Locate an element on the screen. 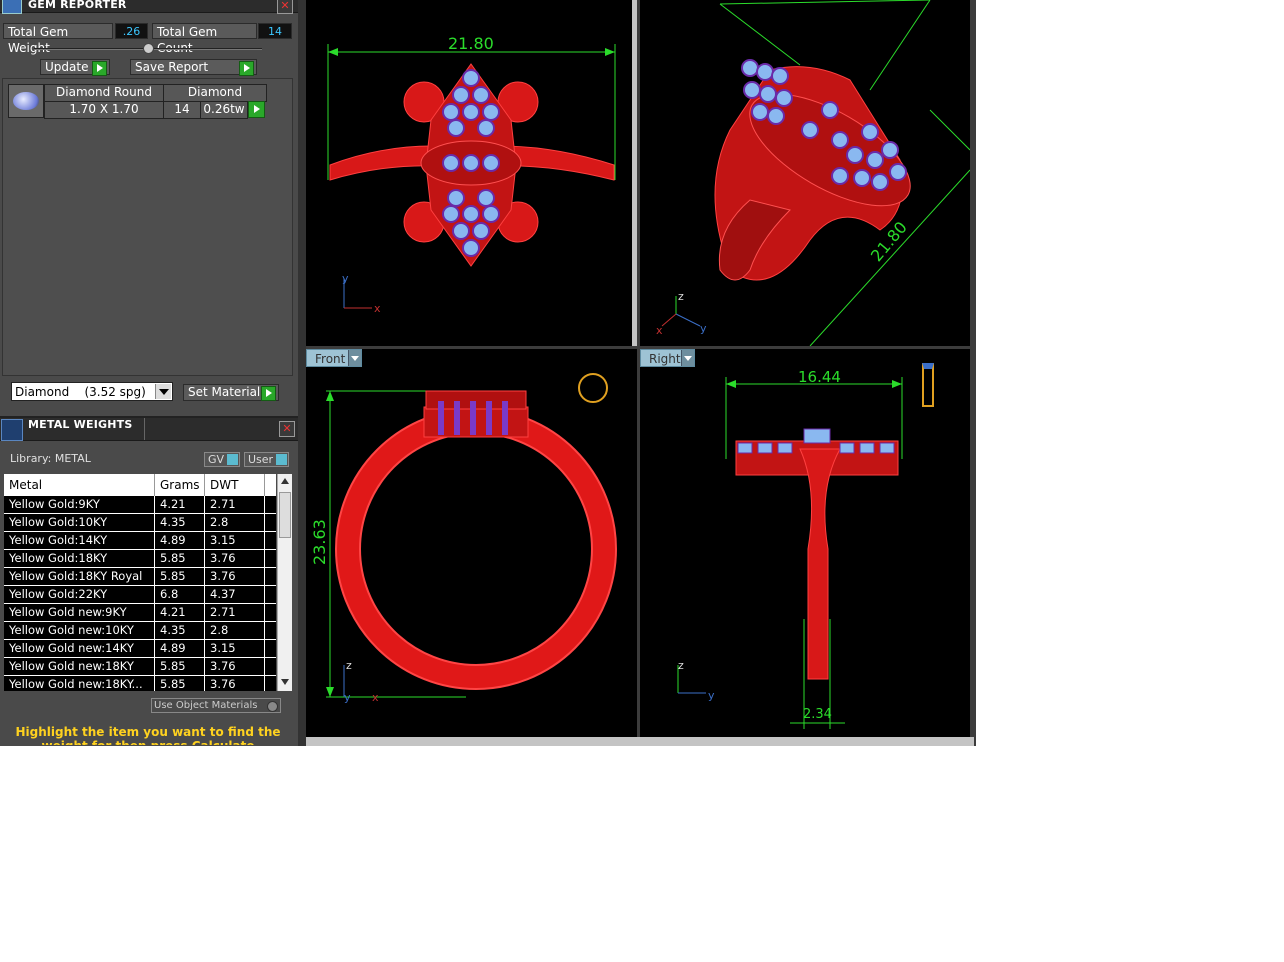  gv-label: GV is located at coordinates (216, 459).